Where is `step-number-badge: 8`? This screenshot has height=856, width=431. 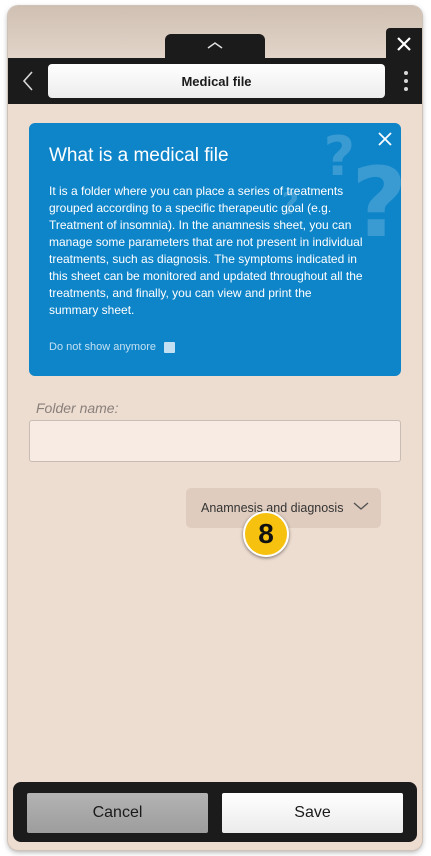 step-number-badge: 8 is located at coordinates (266, 534).